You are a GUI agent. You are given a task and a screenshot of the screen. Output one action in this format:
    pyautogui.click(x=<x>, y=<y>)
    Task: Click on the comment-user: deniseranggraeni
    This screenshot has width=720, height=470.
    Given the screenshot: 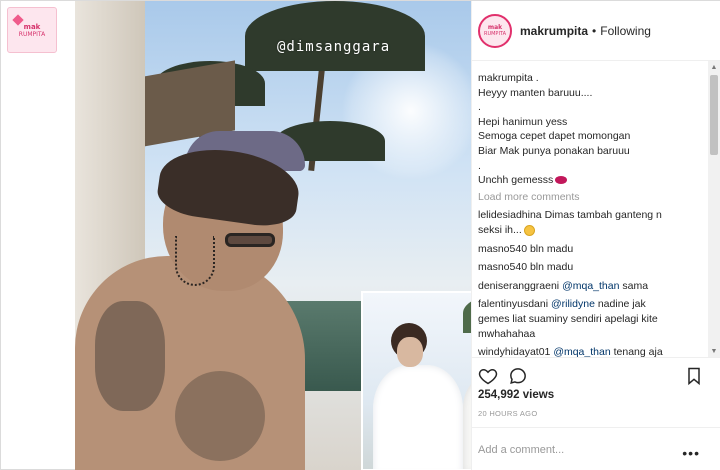 What is the action you would take?
    pyautogui.click(x=518, y=286)
    